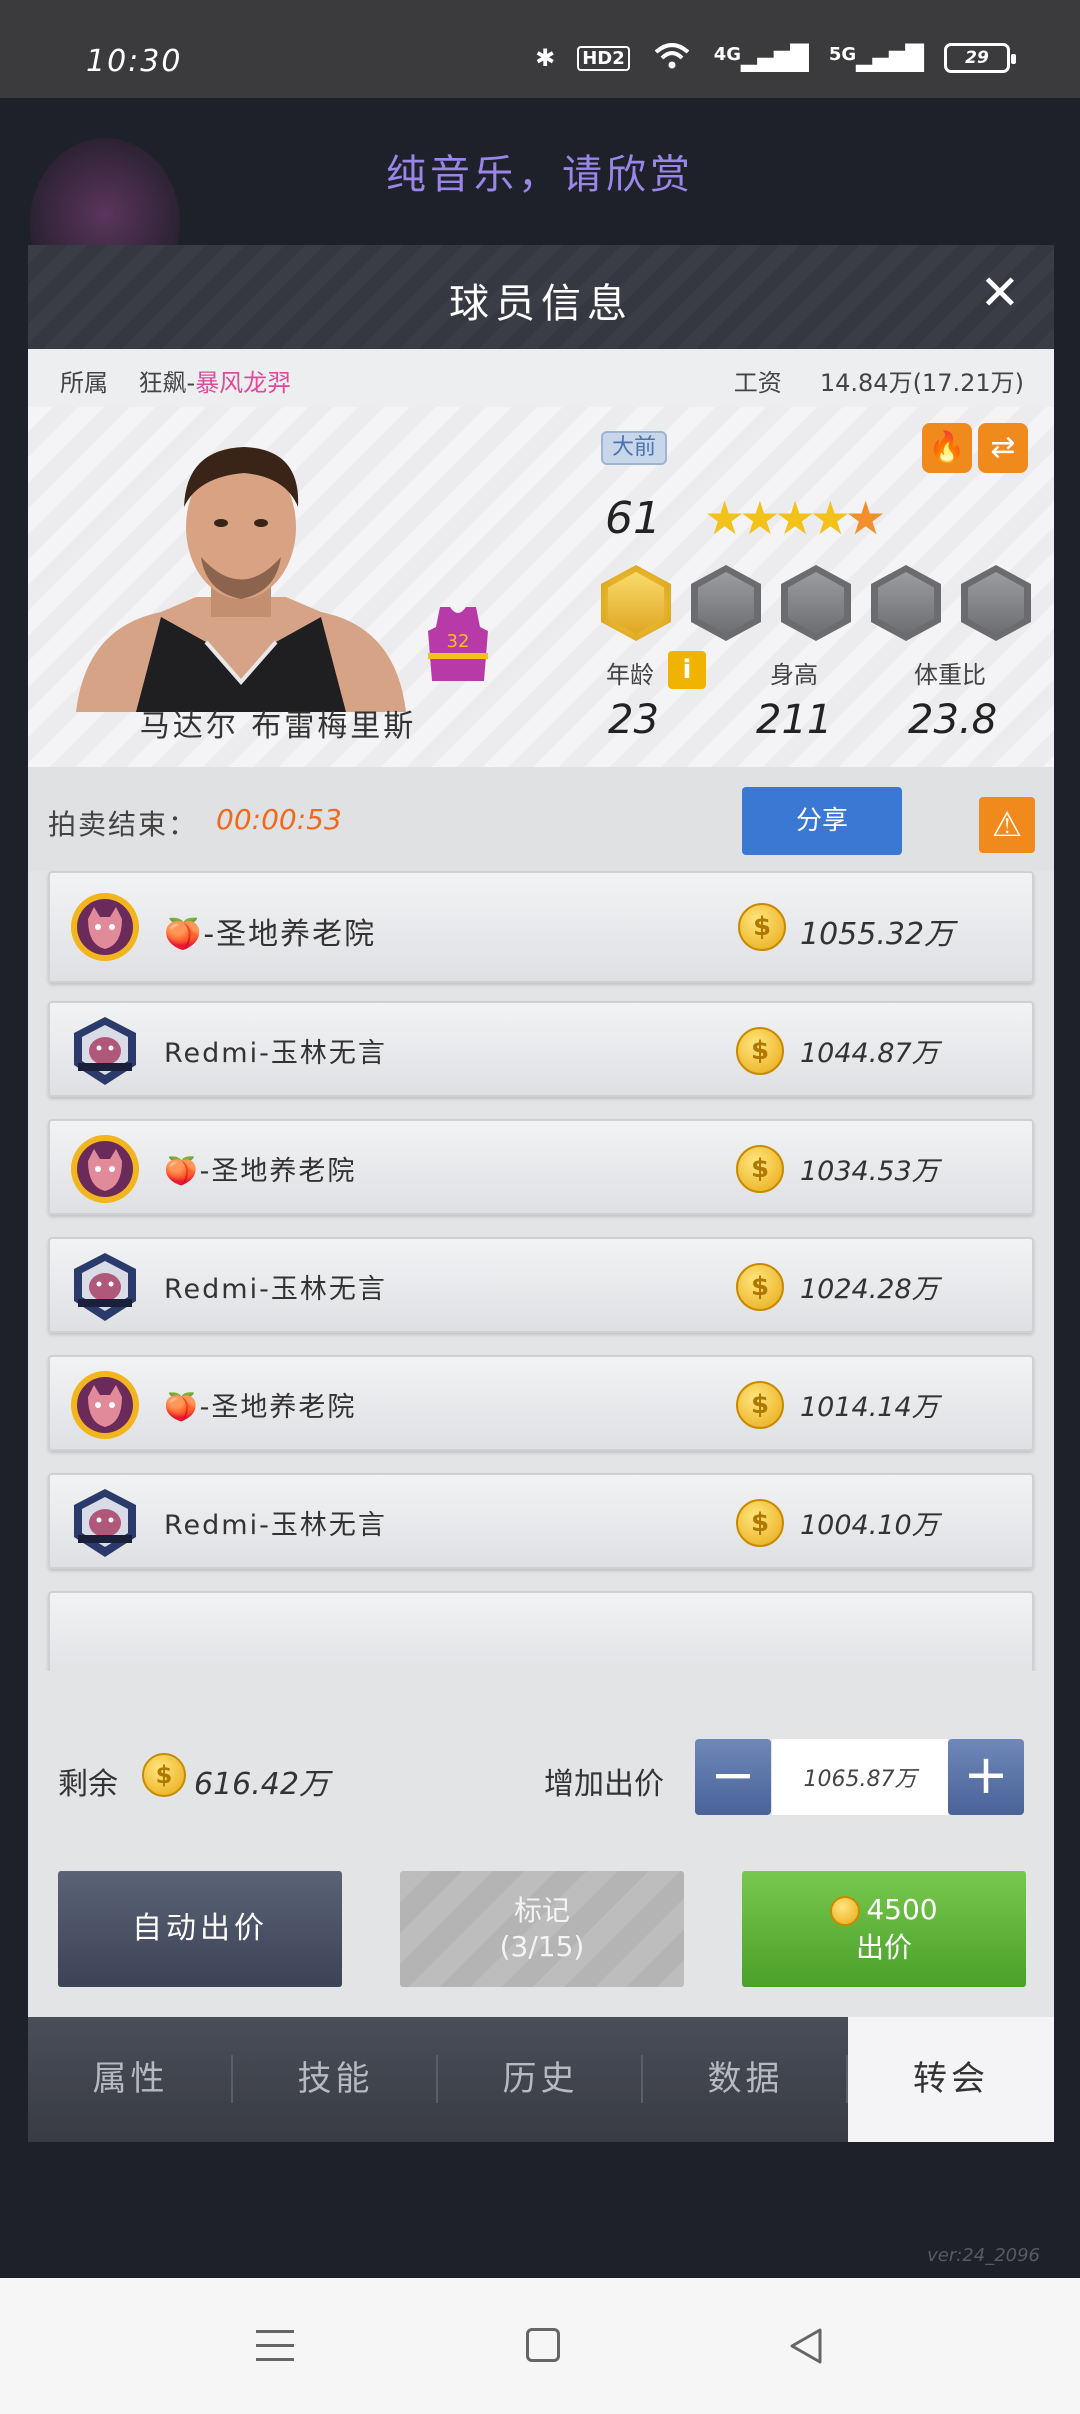 This screenshot has width=1080, height=2414. What do you see at coordinates (860, 1777) in the screenshot?
I see `bid-amount-field` at bounding box center [860, 1777].